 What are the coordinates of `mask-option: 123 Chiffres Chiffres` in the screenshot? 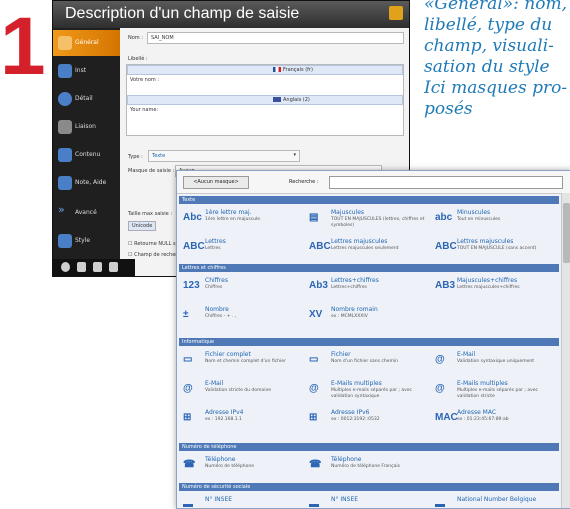 It's located at (243, 287).